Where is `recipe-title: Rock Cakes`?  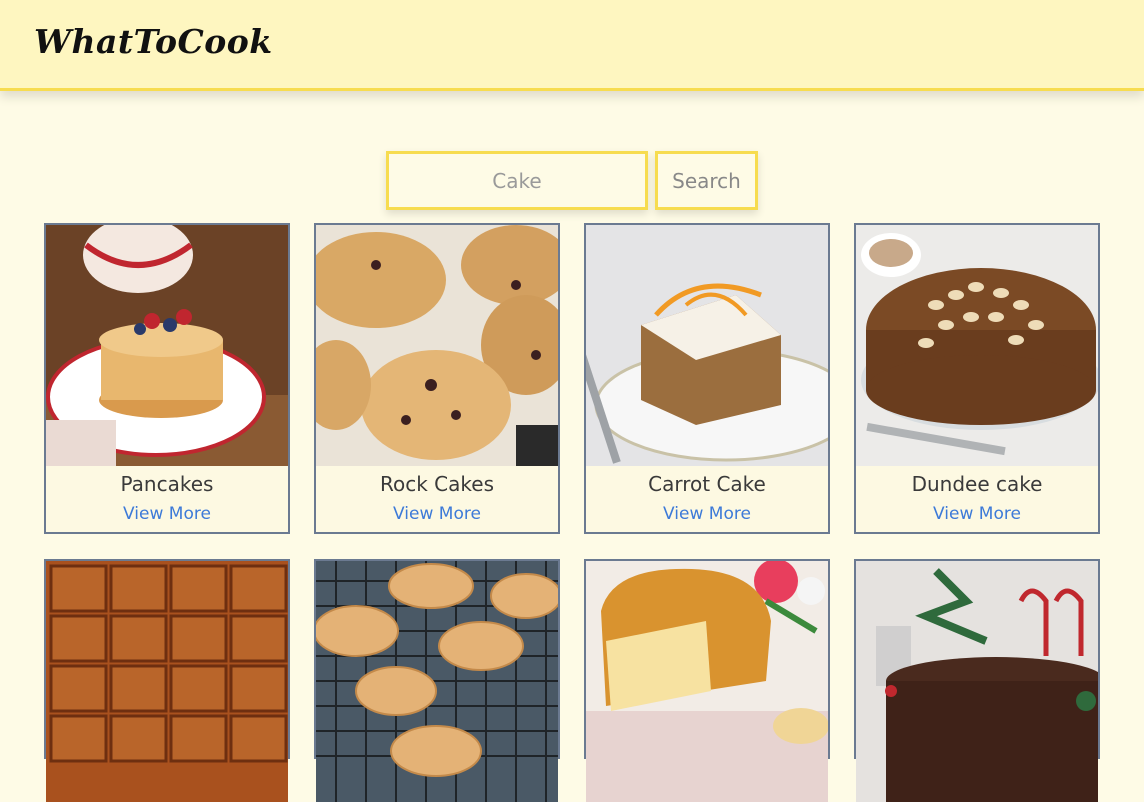 recipe-title: Rock Cakes is located at coordinates (437, 484).